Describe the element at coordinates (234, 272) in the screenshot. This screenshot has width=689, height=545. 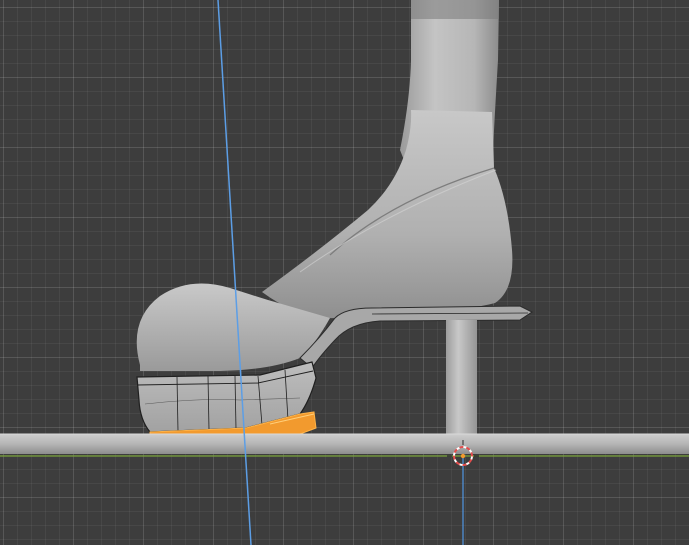
I see `view-axis-line` at that location.